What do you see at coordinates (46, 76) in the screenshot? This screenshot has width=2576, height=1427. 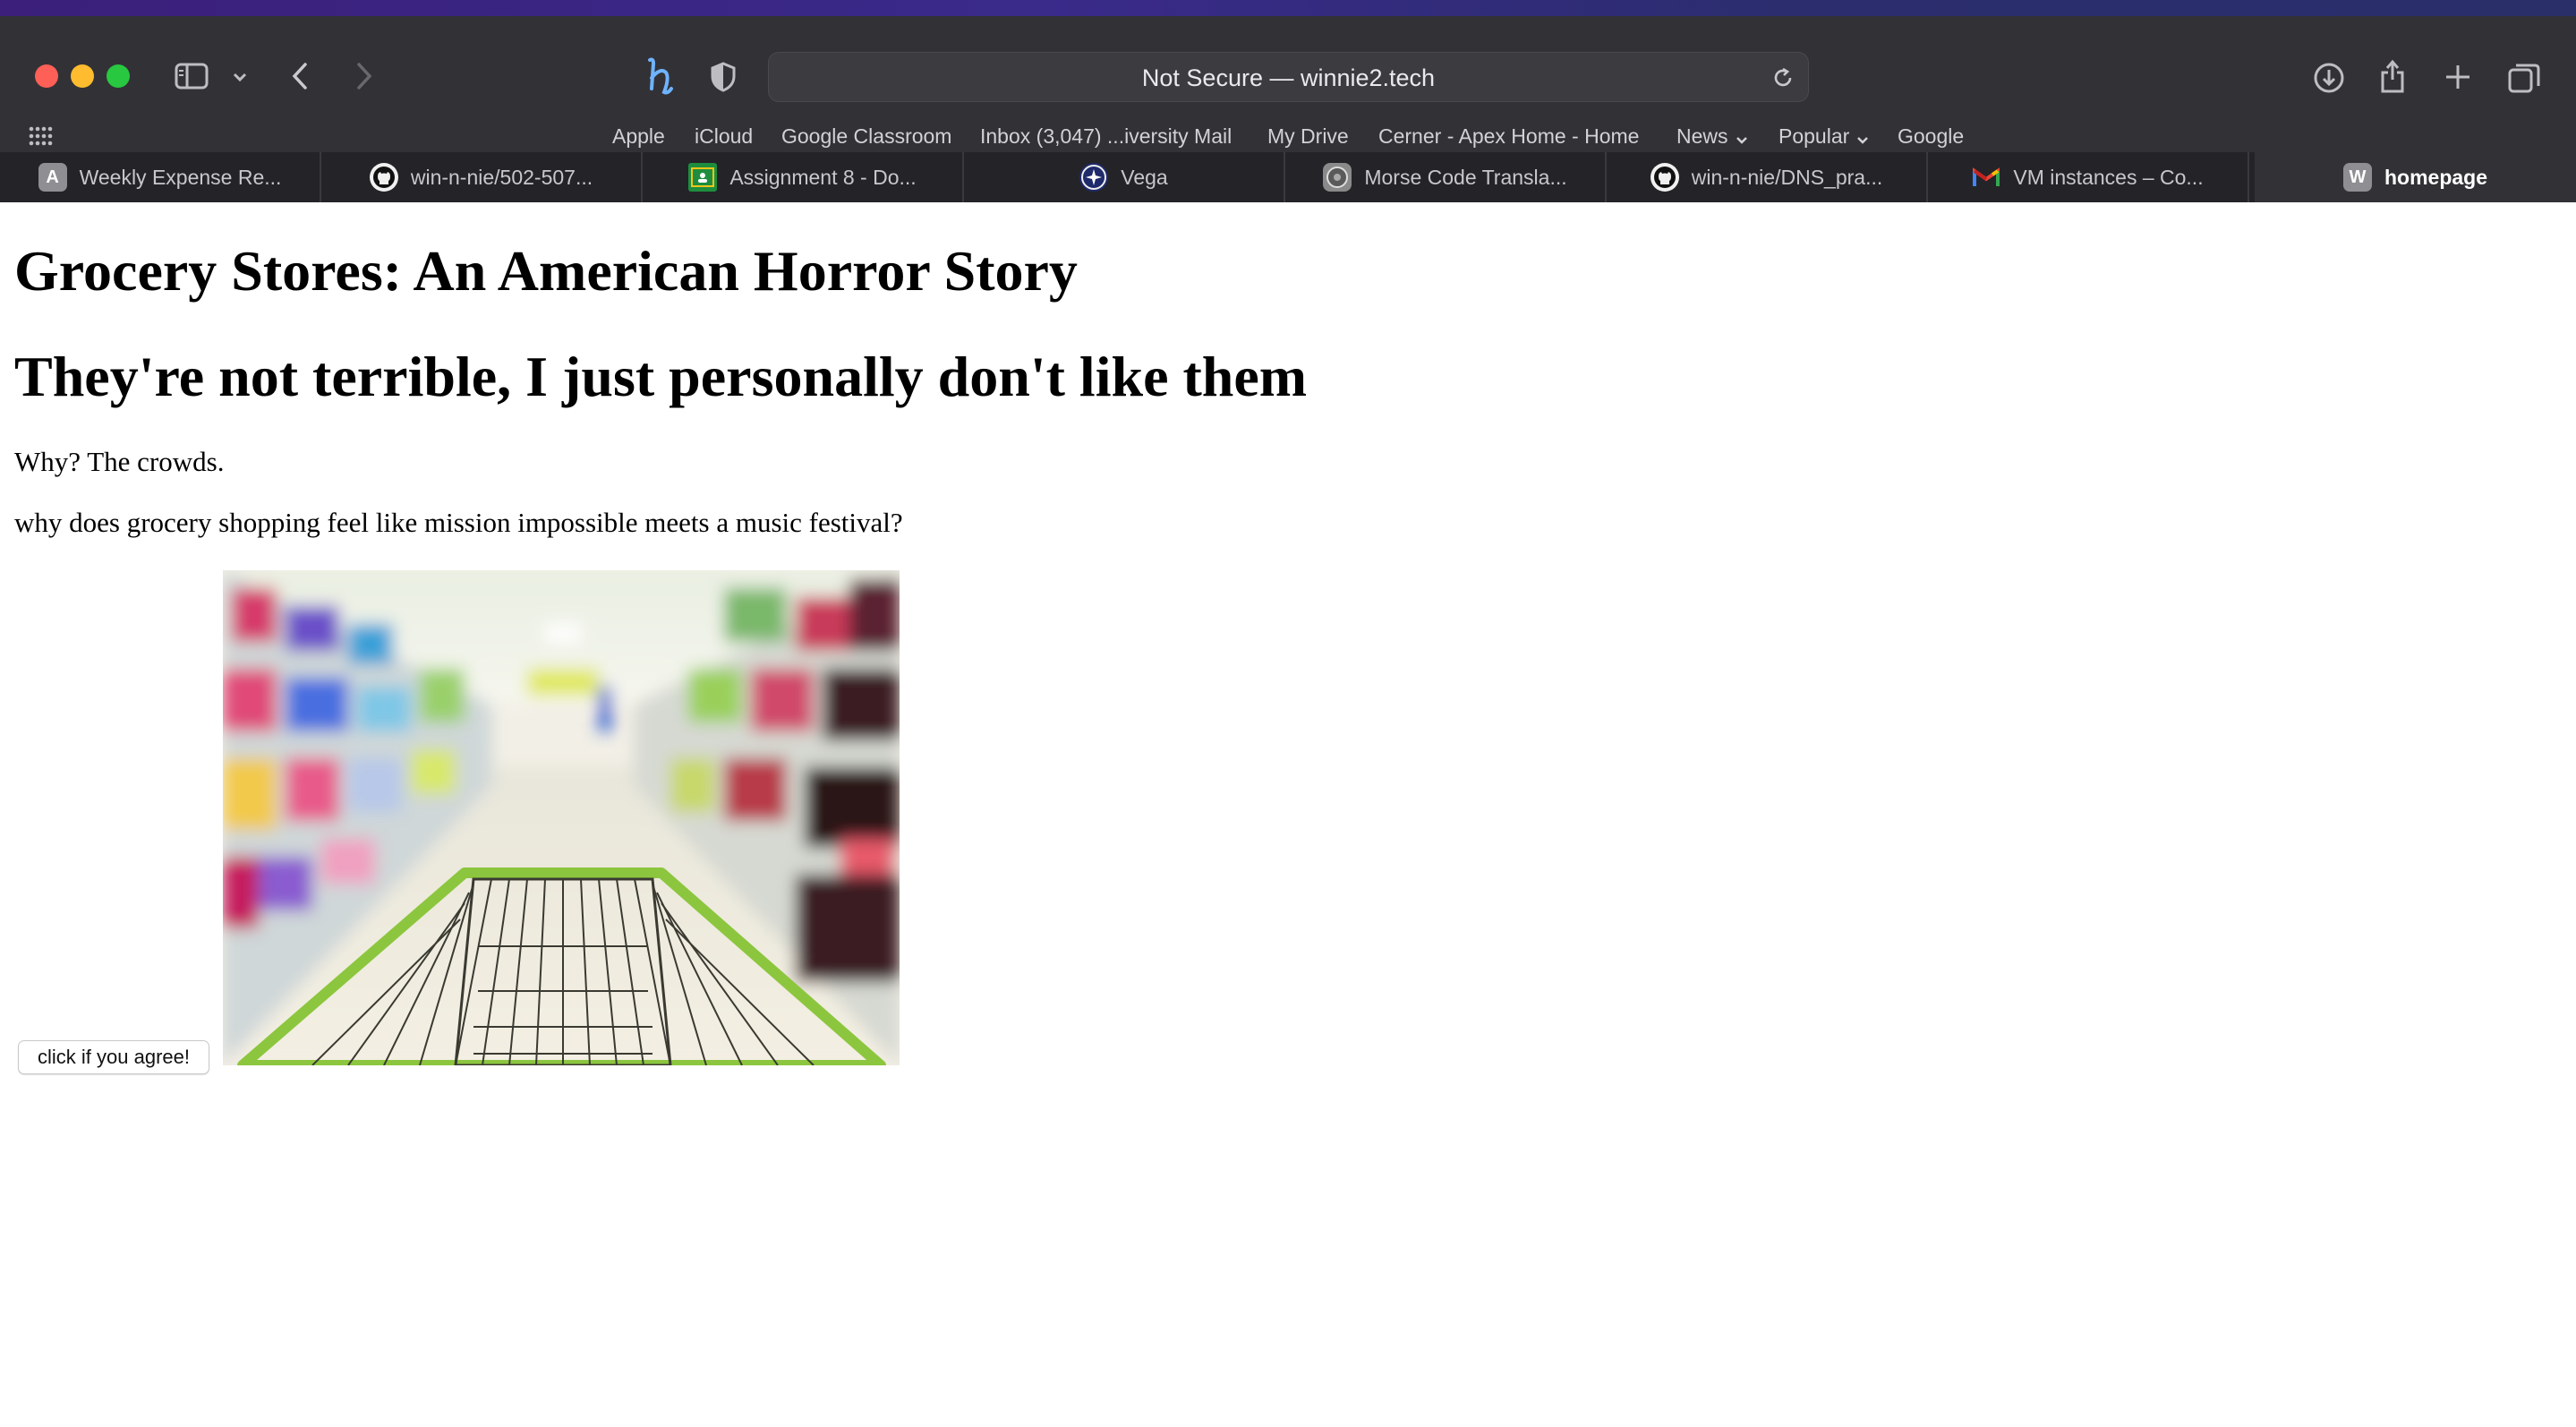 I see `close-window-button` at bounding box center [46, 76].